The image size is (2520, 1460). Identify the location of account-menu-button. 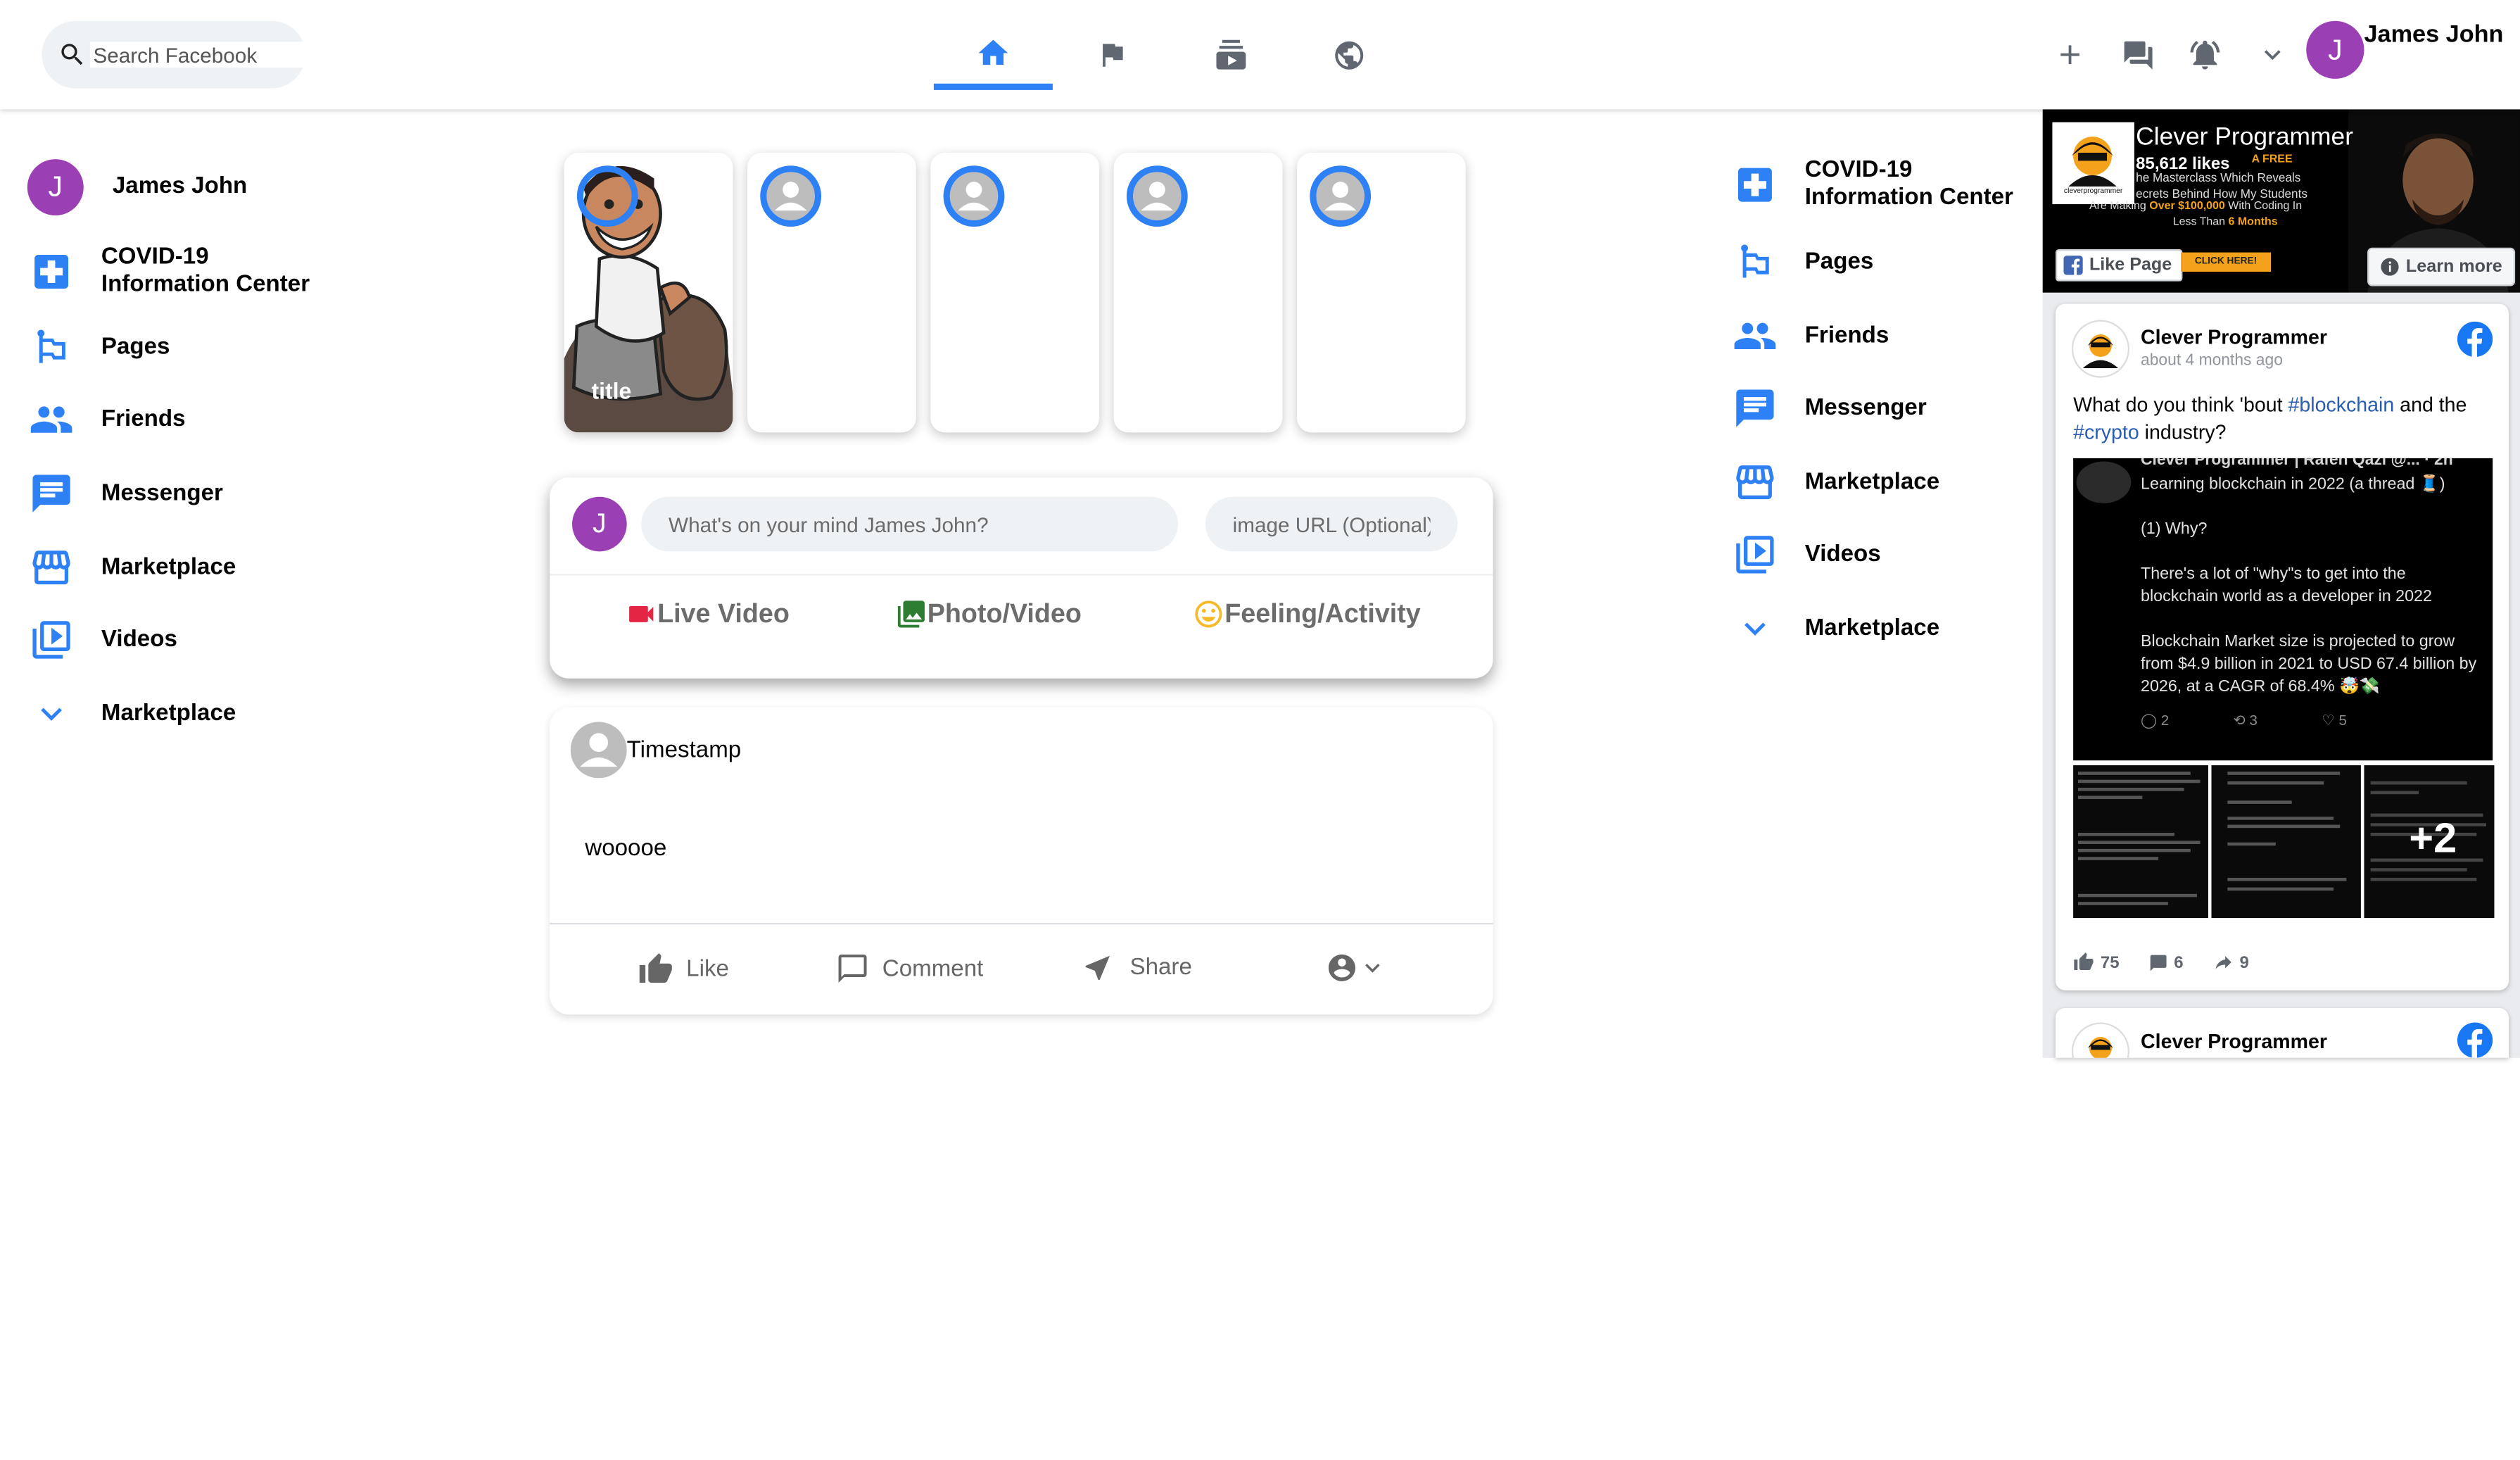
(2272, 54).